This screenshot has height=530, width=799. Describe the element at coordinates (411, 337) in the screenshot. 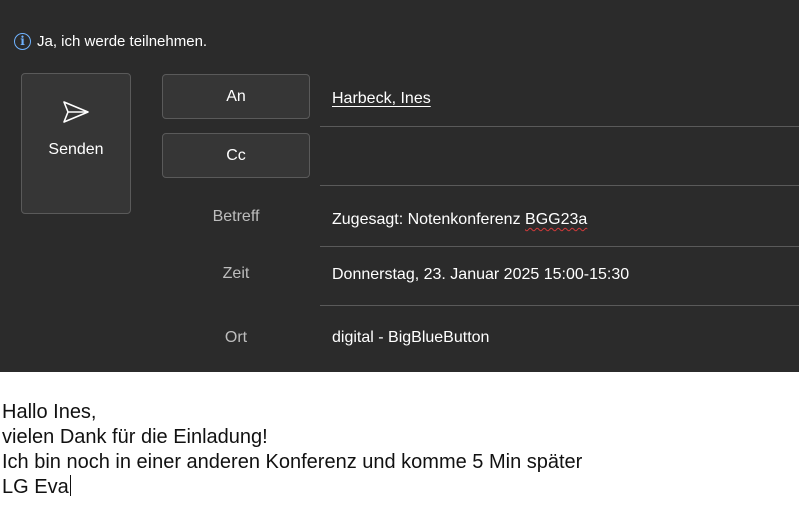

I see `location-value: digital - BigBlueButton` at that location.